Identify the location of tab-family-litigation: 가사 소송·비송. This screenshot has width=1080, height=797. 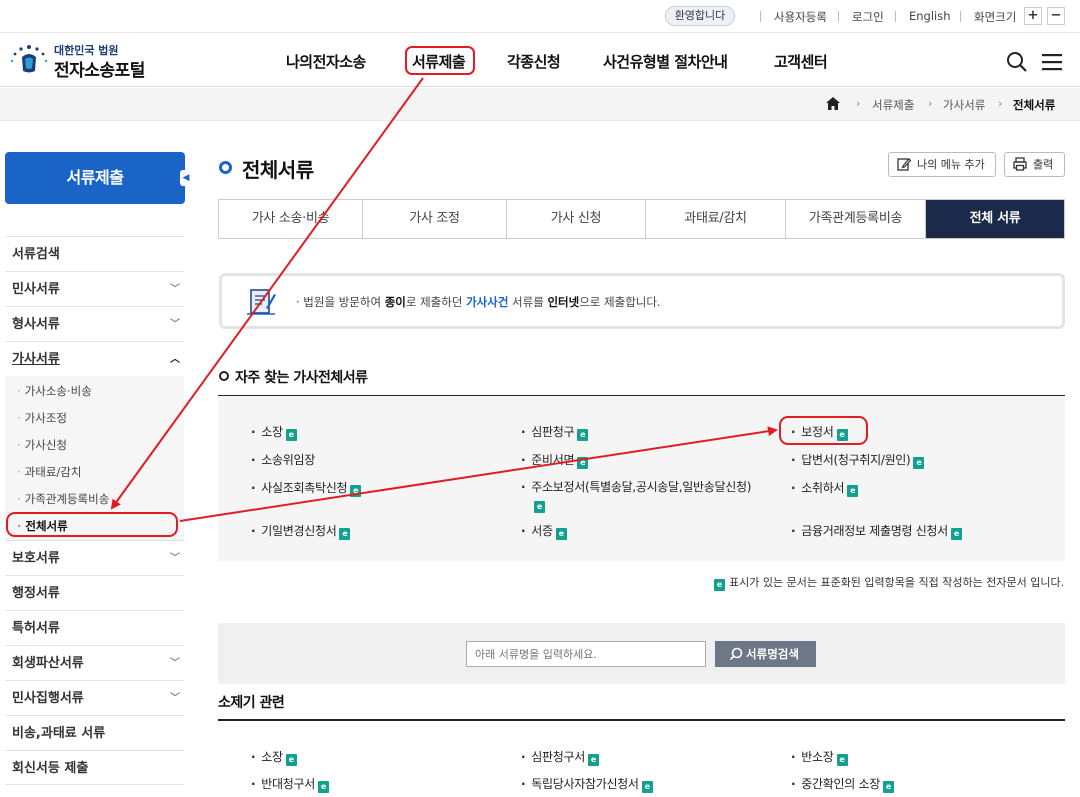
(291, 219).